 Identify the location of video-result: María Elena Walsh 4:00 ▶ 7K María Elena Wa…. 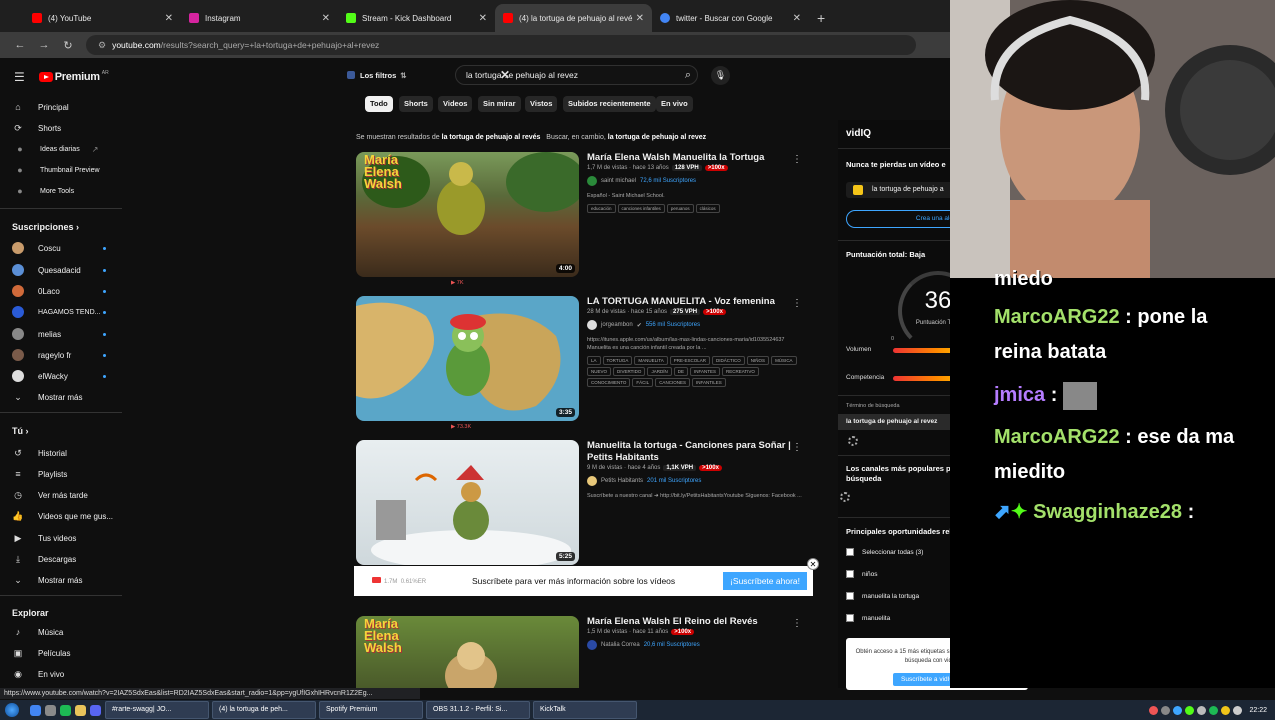
(586, 222).